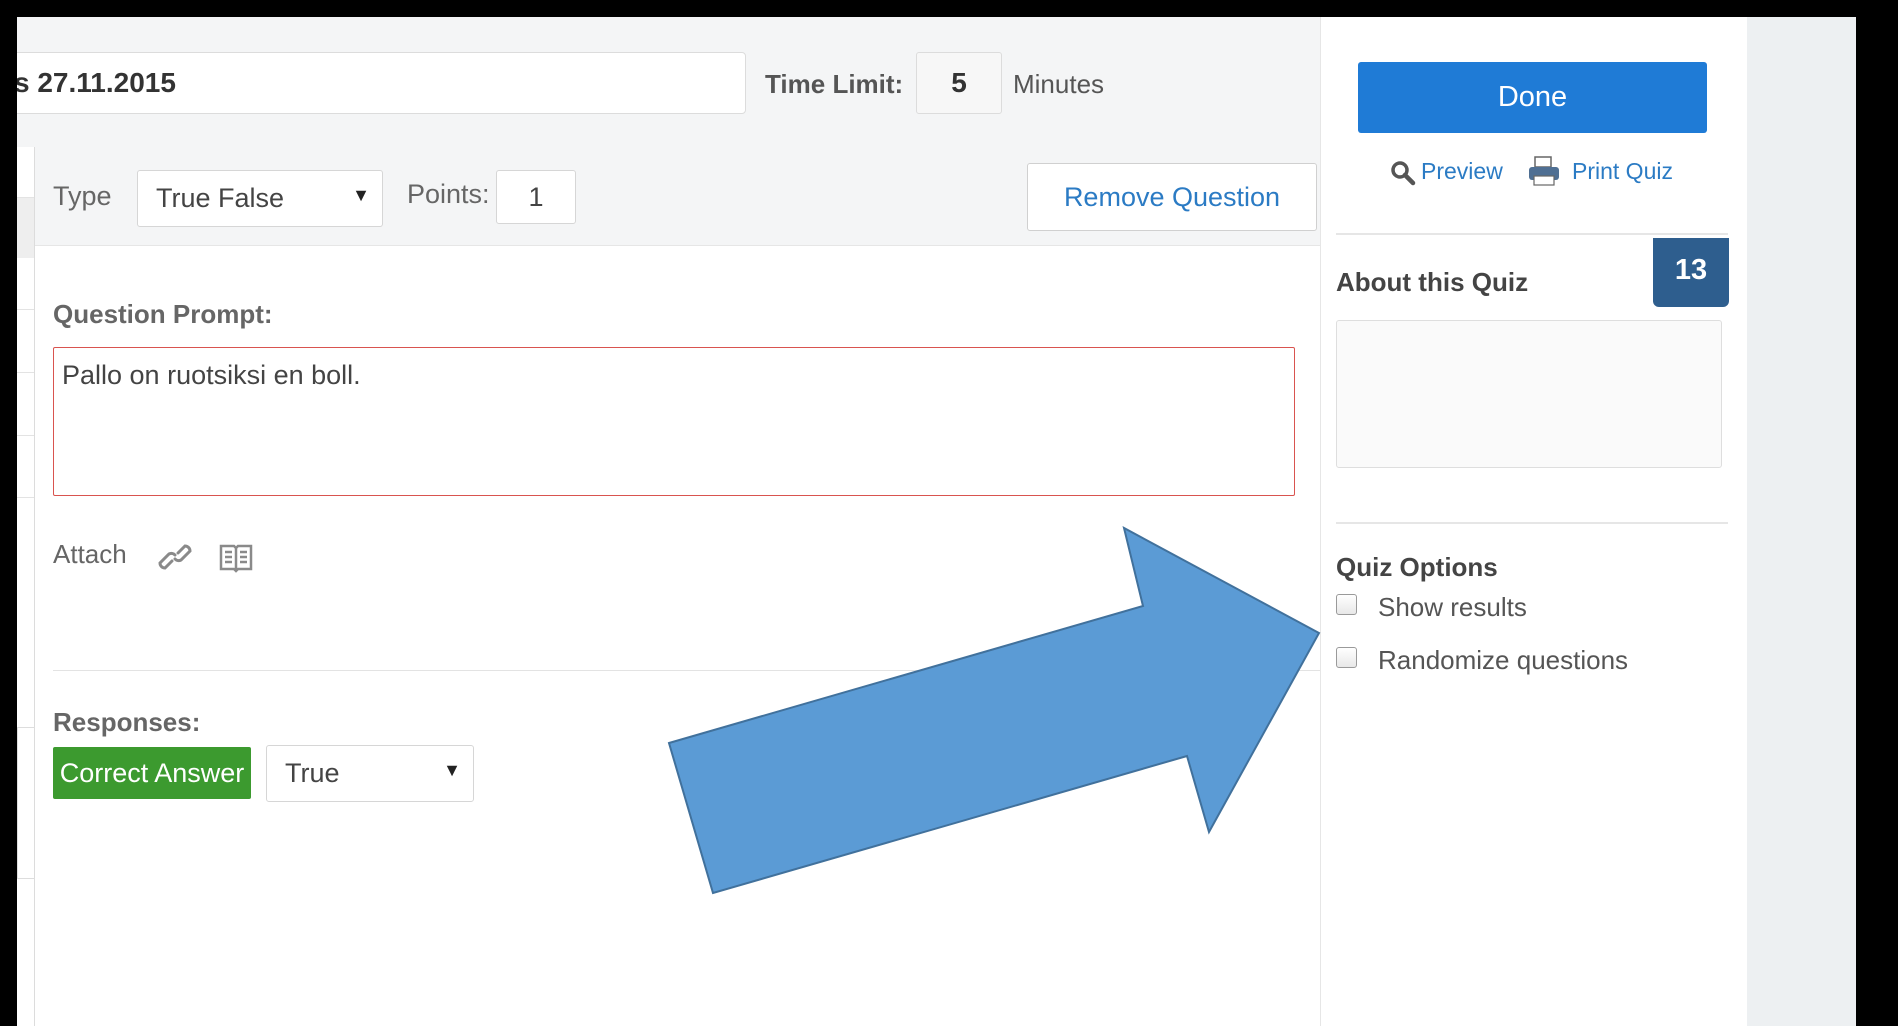  Describe the element at coordinates (1503, 660) in the screenshot. I see `randomize-questions-label: Randomize questions` at that location.